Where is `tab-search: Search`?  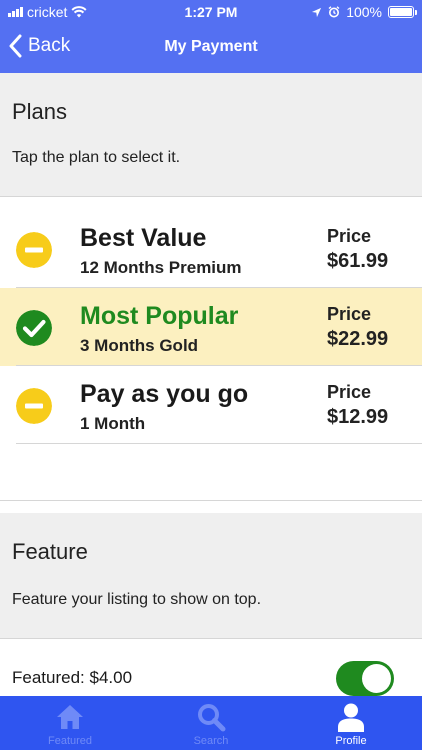
tab-search: Search is located at coordinates (211, 723).